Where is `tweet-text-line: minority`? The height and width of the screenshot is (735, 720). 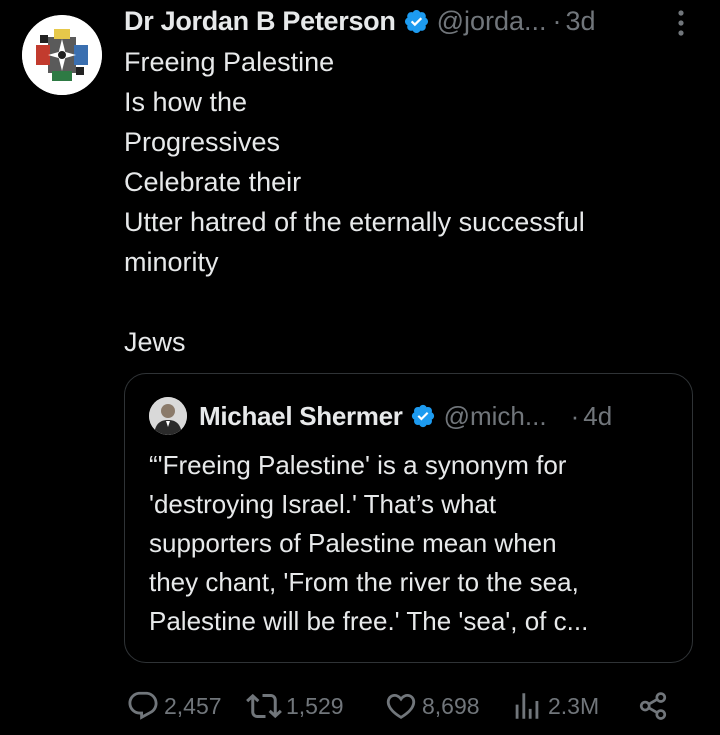
tweet-text-line: minority is located at coordinates (171, 262).